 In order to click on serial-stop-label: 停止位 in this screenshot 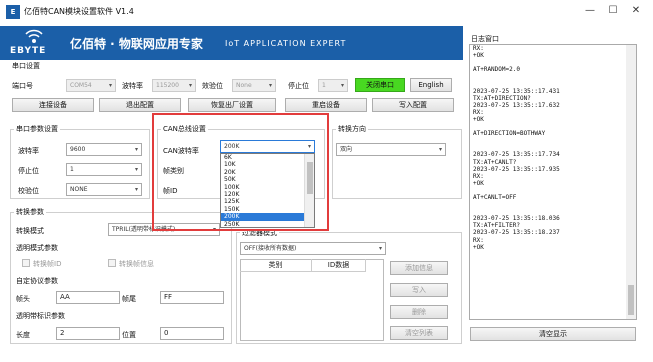, I will do `click(28, 171)`.